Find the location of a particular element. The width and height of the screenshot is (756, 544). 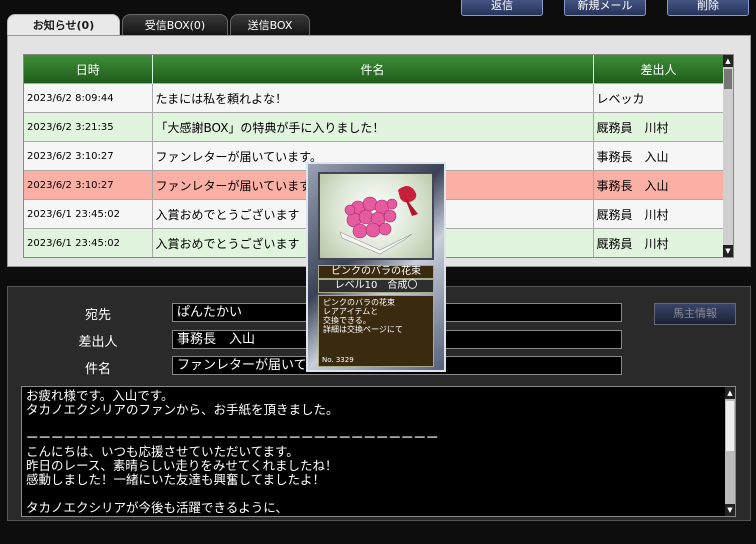

card-item-level: レベル10 合成〇 is located at coordinates (376, 286).